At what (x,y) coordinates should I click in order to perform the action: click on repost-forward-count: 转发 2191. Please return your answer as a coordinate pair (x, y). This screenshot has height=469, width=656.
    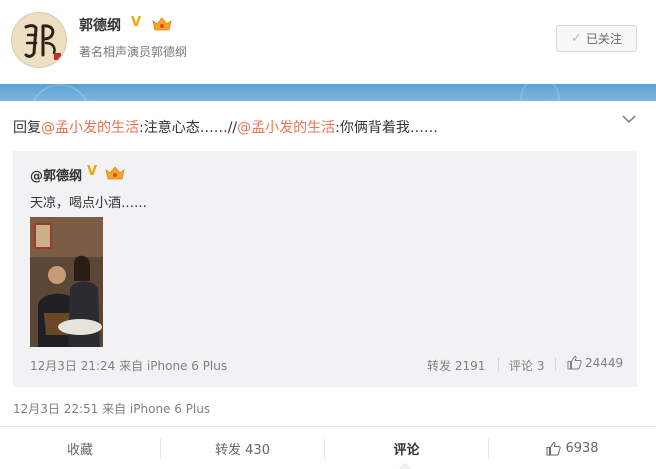
    Looking at the image, I should click on (456, 365).